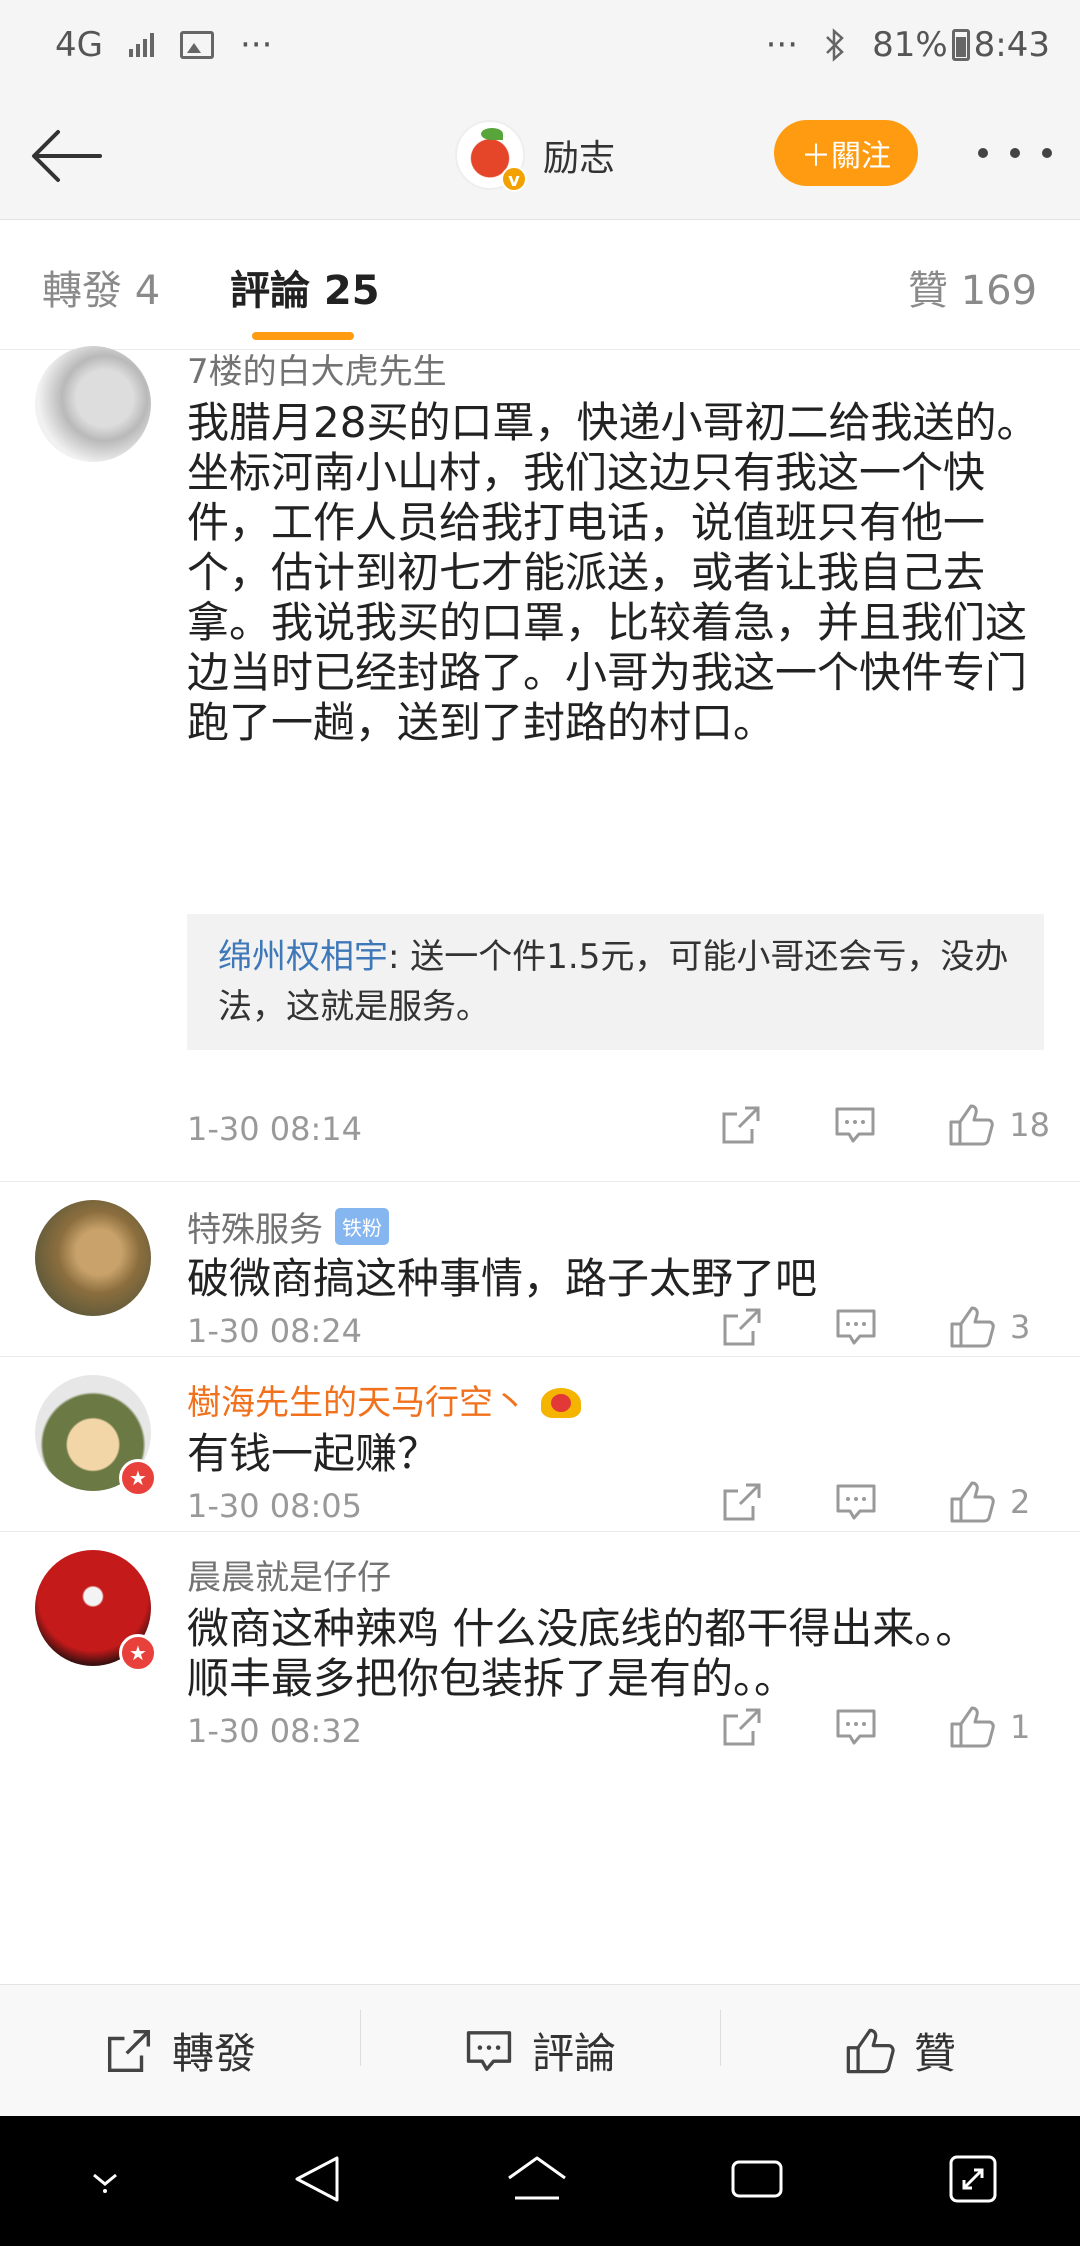 The width and height of the screenshot is (1080, 2246). Describe the element at coordinates (582, 1653) in the screenshot. I see `comment-text: 微商这种辣鸡 什么没底线的都干得出来。。顺丰最多把你包装拆了是有的。。` at that location.